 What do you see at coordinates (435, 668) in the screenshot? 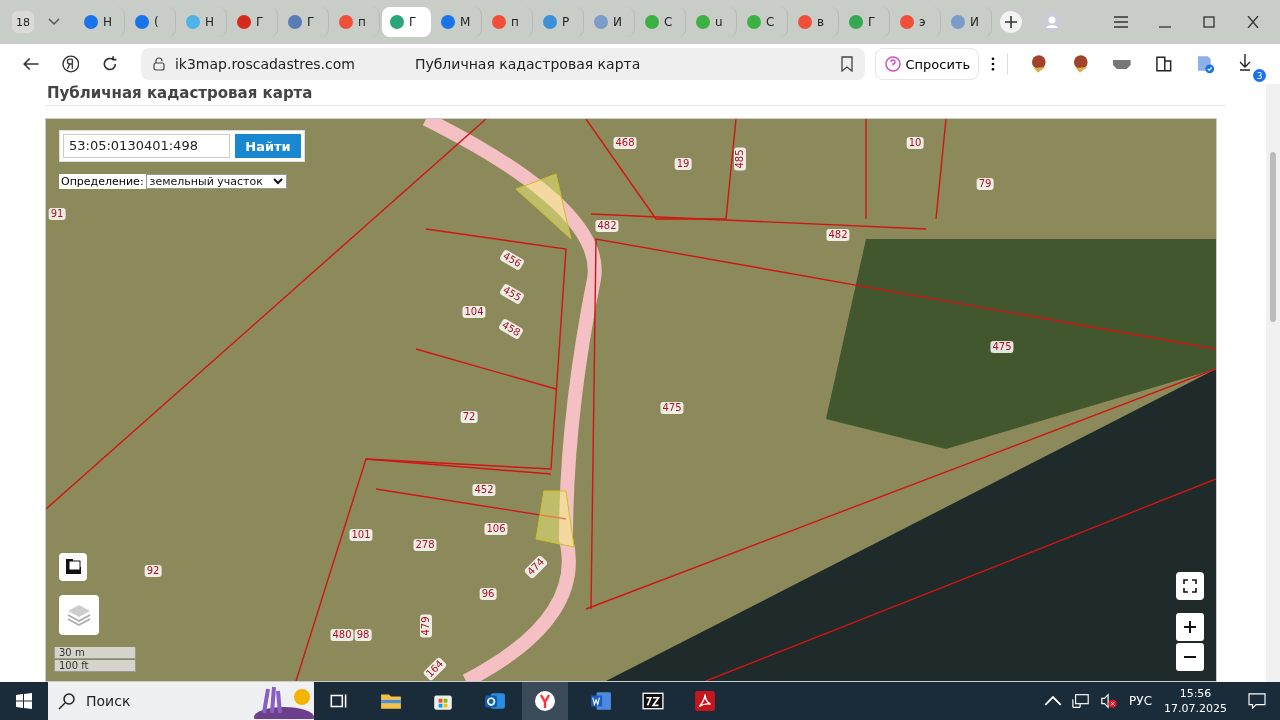
I see `parcel-number-label: 164` at bounding box center [435, 668].